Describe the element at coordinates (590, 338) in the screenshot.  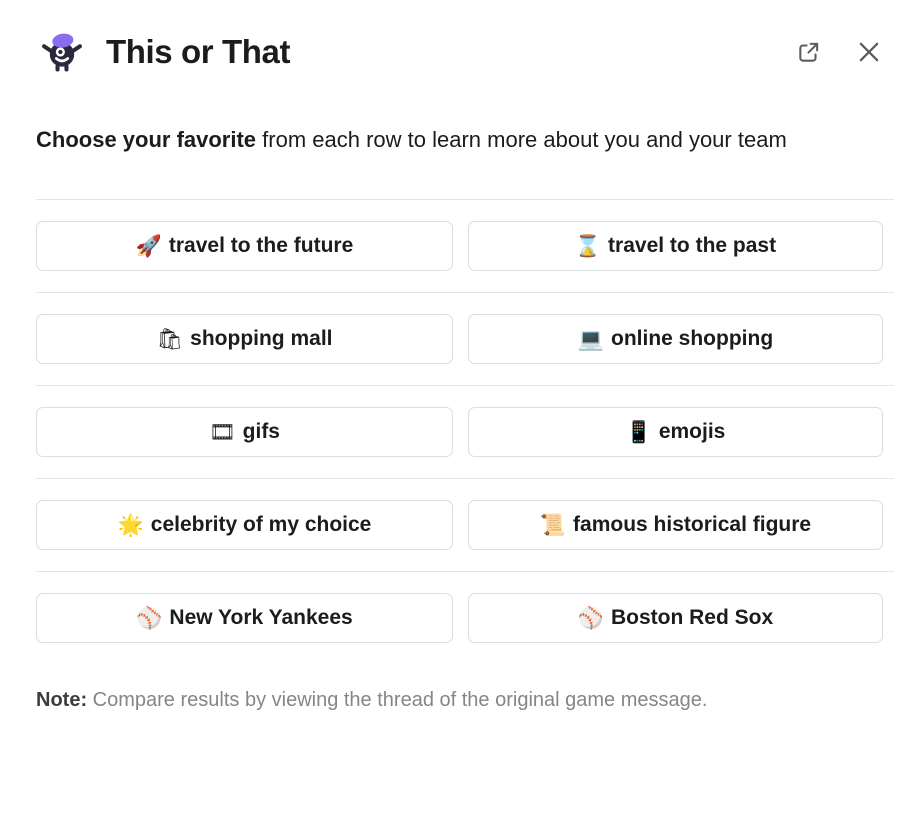
I see `laptop-emoji: 💻` at that location.